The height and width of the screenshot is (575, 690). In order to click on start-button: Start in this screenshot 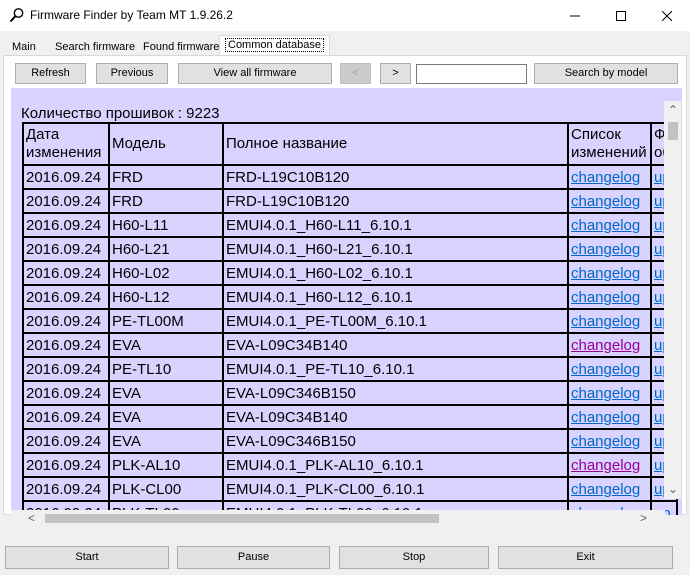, I will do `click(87, 557)`.